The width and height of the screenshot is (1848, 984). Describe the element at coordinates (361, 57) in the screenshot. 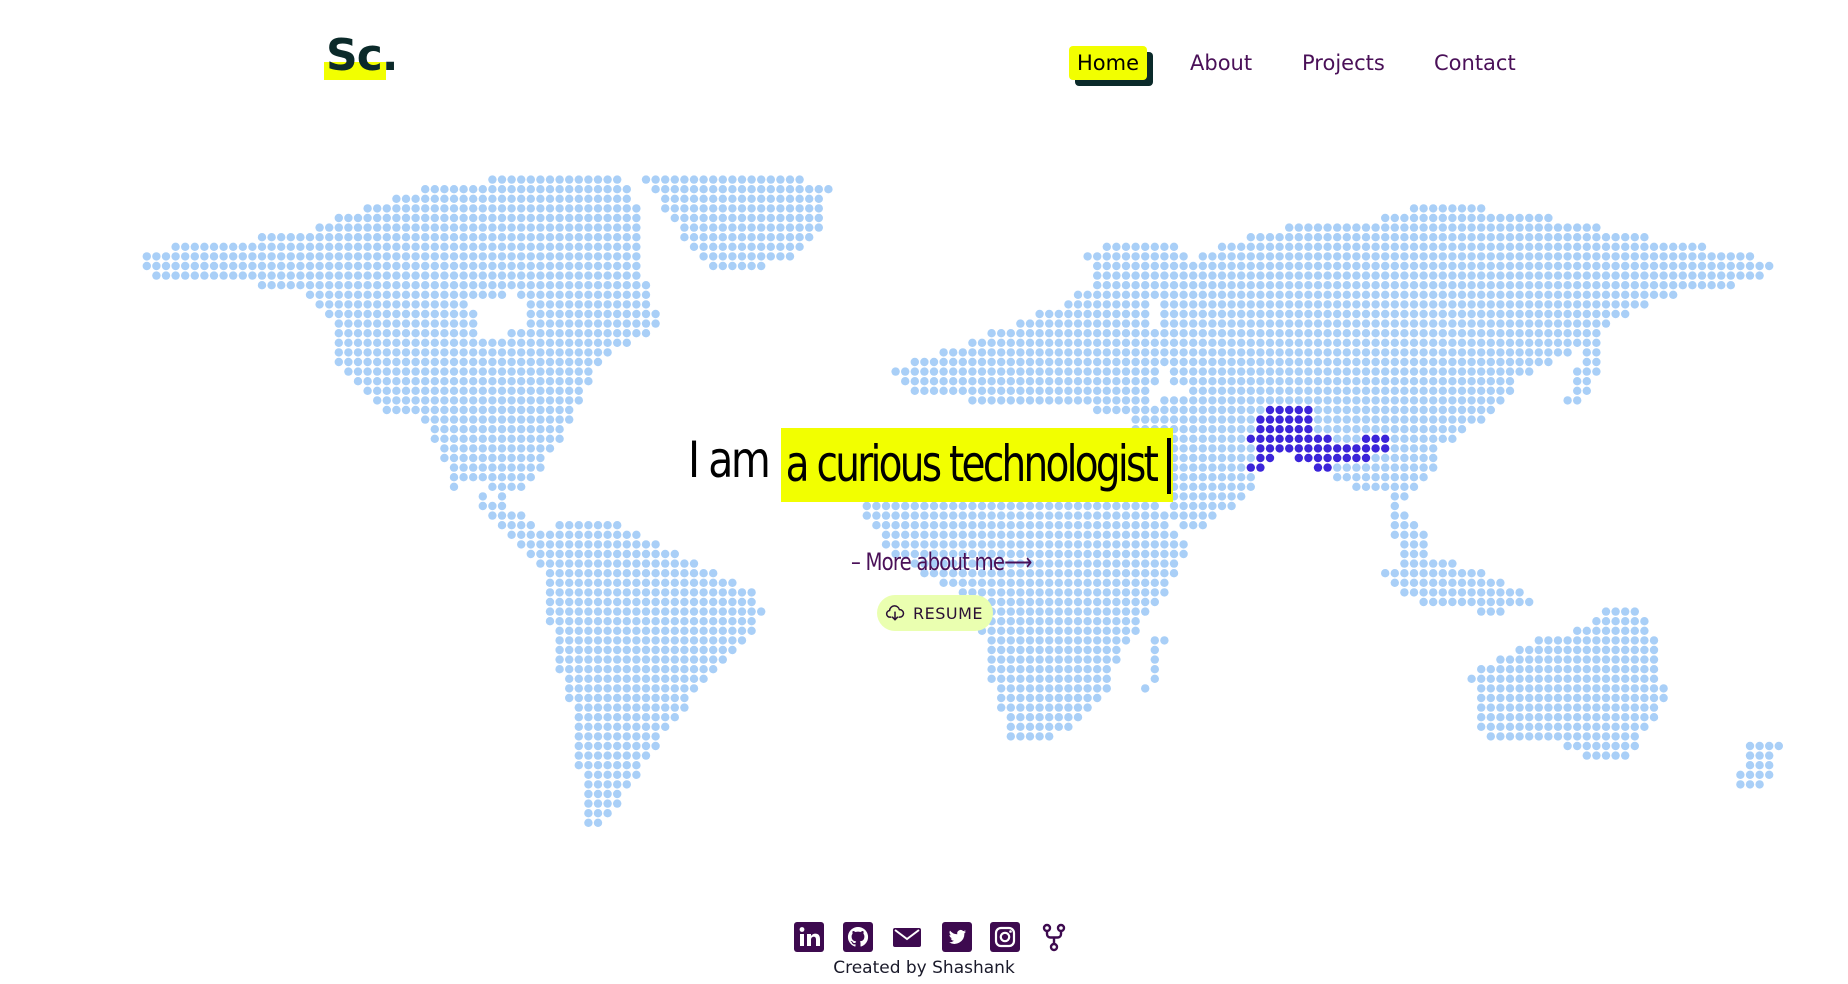

I see `logo: Sc.` at that location.